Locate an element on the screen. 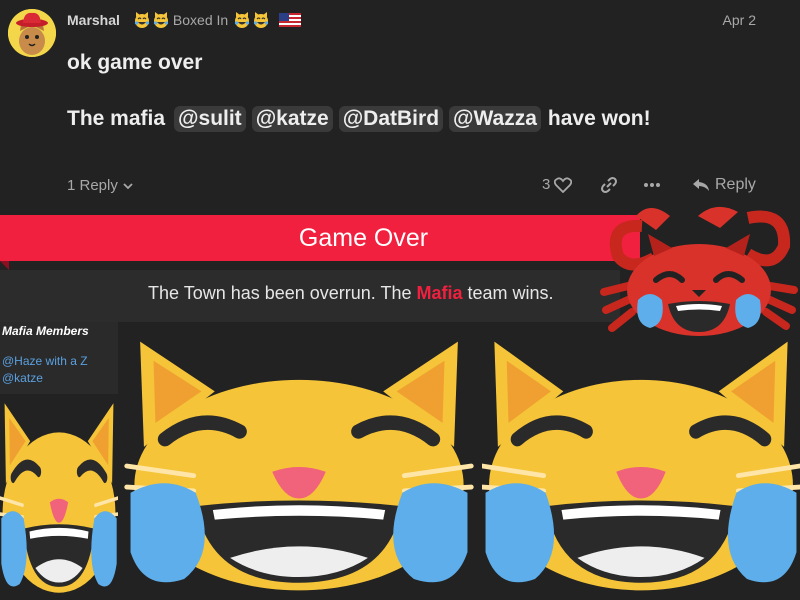  heart-icon is located at coordinates (563, 184).